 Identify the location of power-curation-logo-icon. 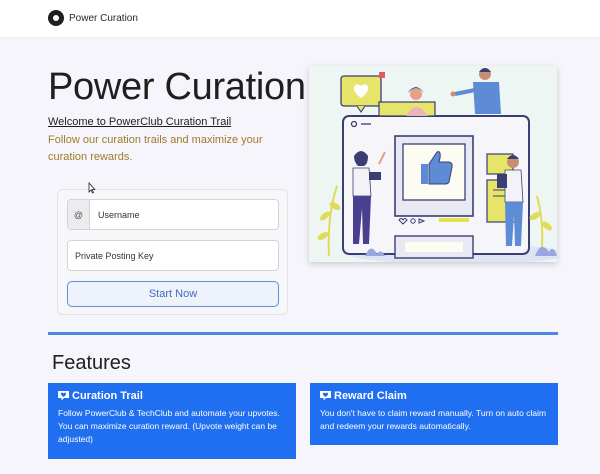
(56, 18).